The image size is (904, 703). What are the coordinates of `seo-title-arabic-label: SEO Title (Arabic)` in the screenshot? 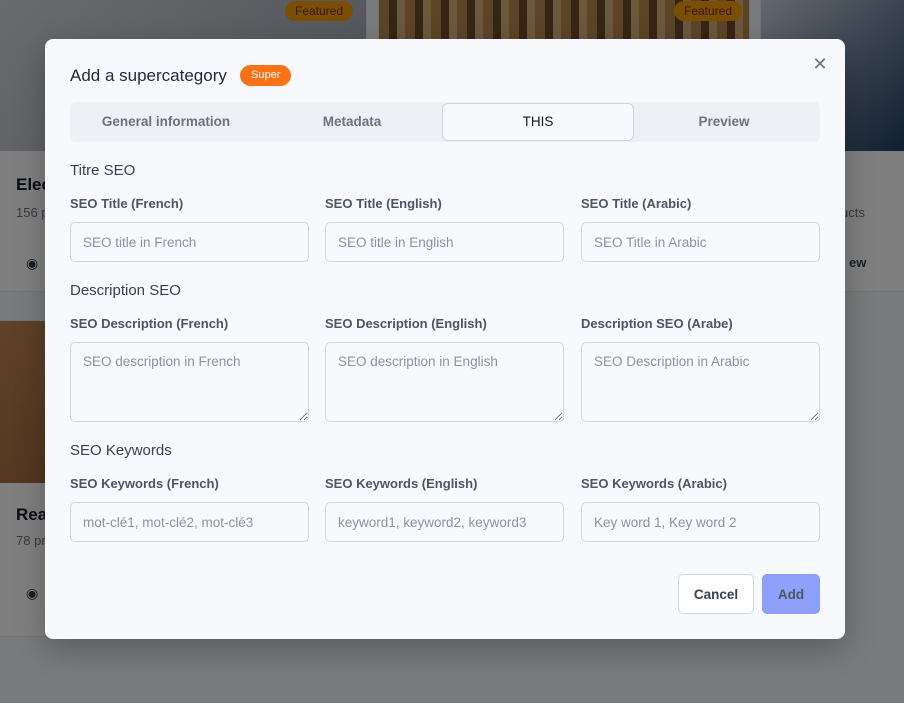 It's located at (636, 203).